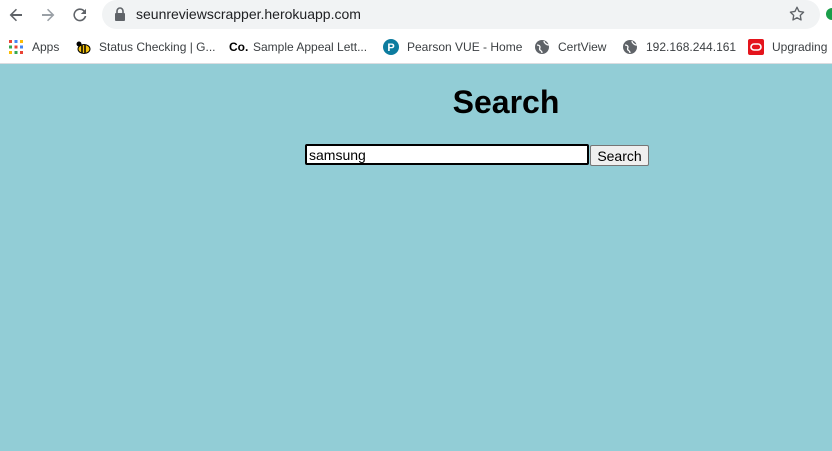 The width and height of the screenshot is (832, 451). I want to click on forward-arrow-icon, so click(48, 15).